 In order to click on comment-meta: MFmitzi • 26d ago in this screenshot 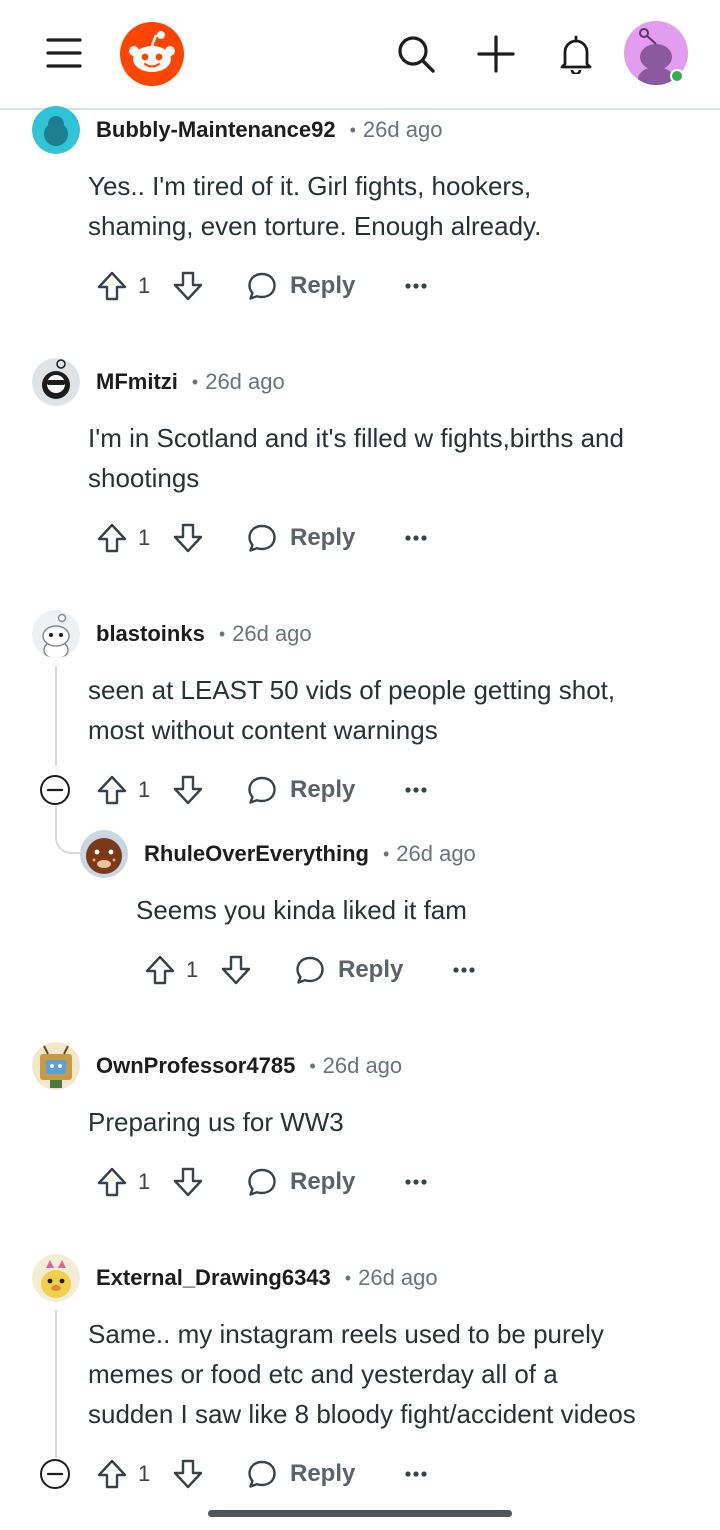, I will do `click(190, 382)`.